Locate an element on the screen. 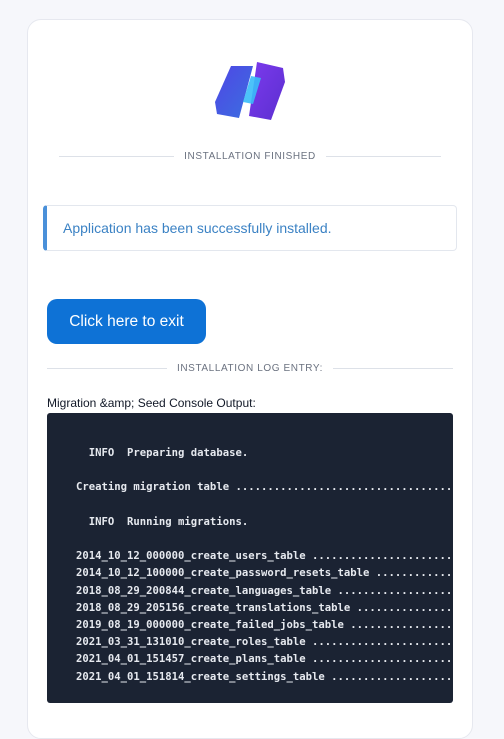  console-output-label: Migration &amp; Seed Console Output: is located at coordinates (151, 403).